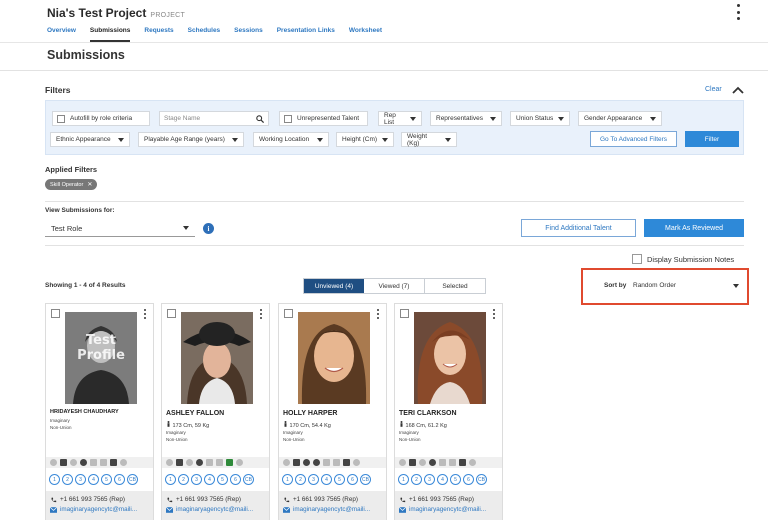 This screenshot has height=520, width=768. Describe the element at coordinates (229, 462) in the screenshot. I see `star-icon` at that location.